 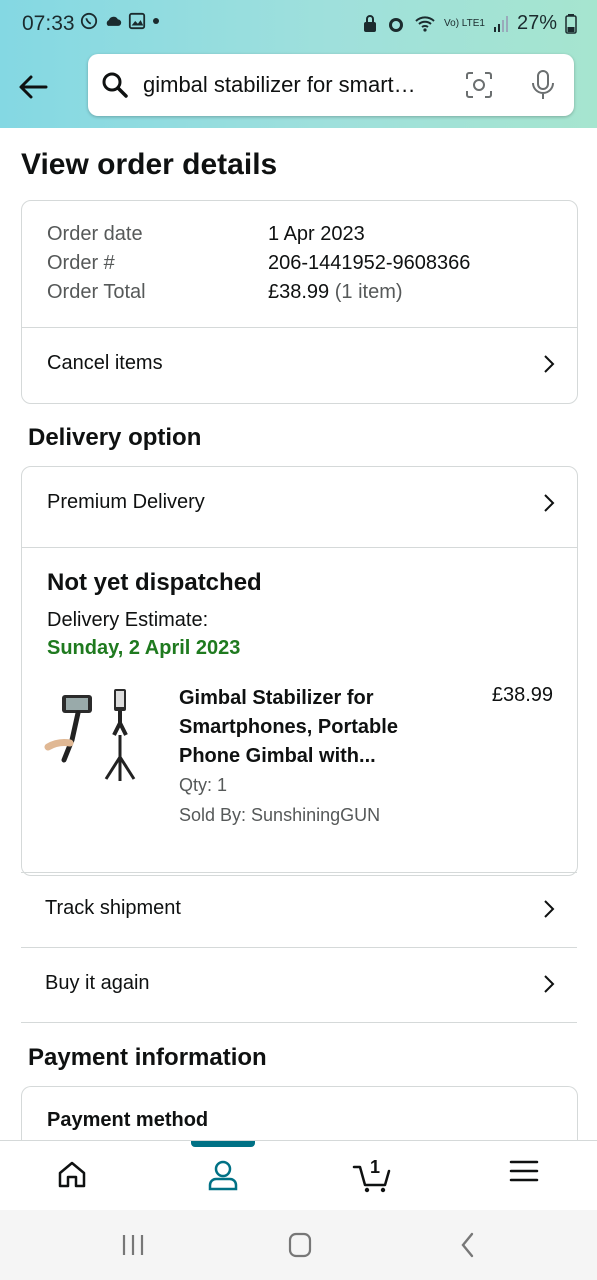 I want to click on delivery-option-label: Premium Delivery, so click(x=126, y=502).